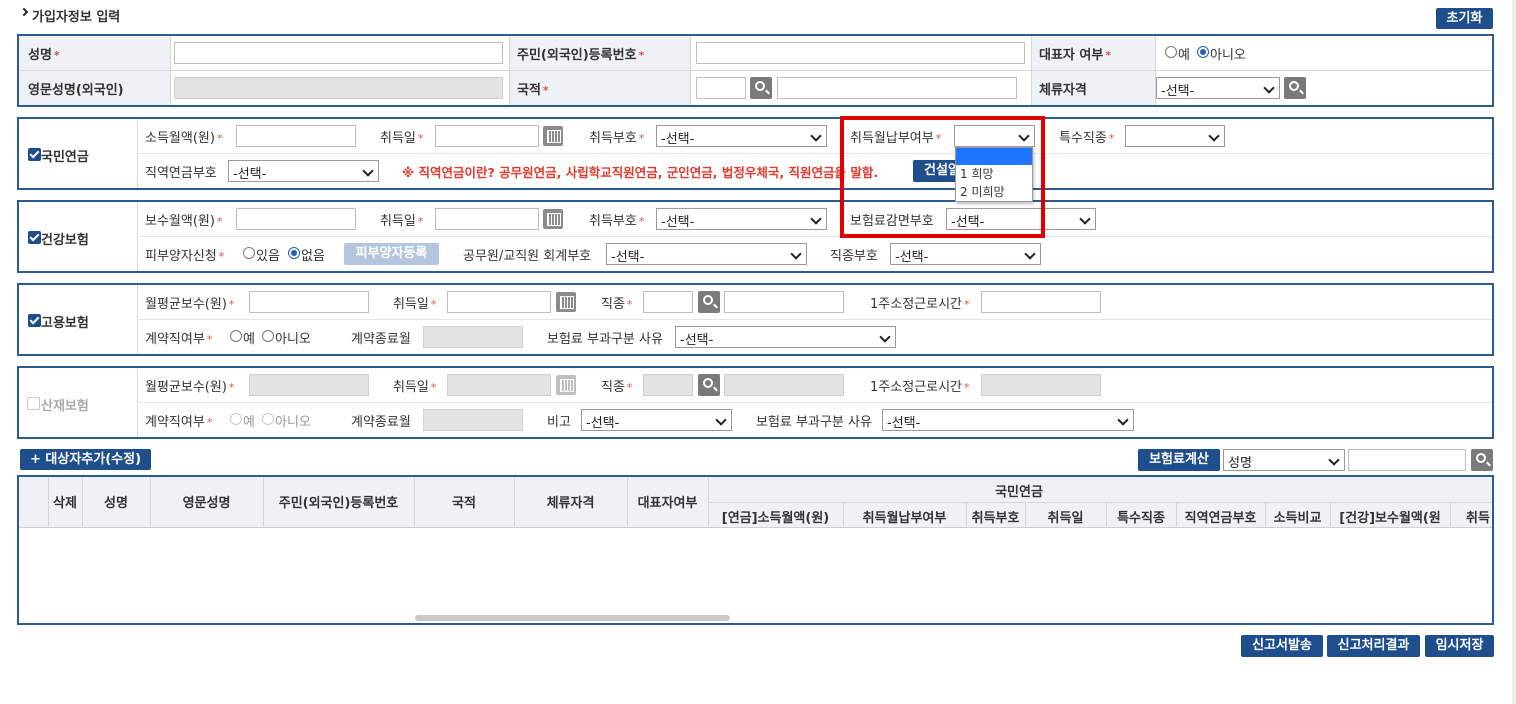 The height and width of the screenshot is (704, 1516). I want to click on dep-yes-label: 있음, so click(268, 256).